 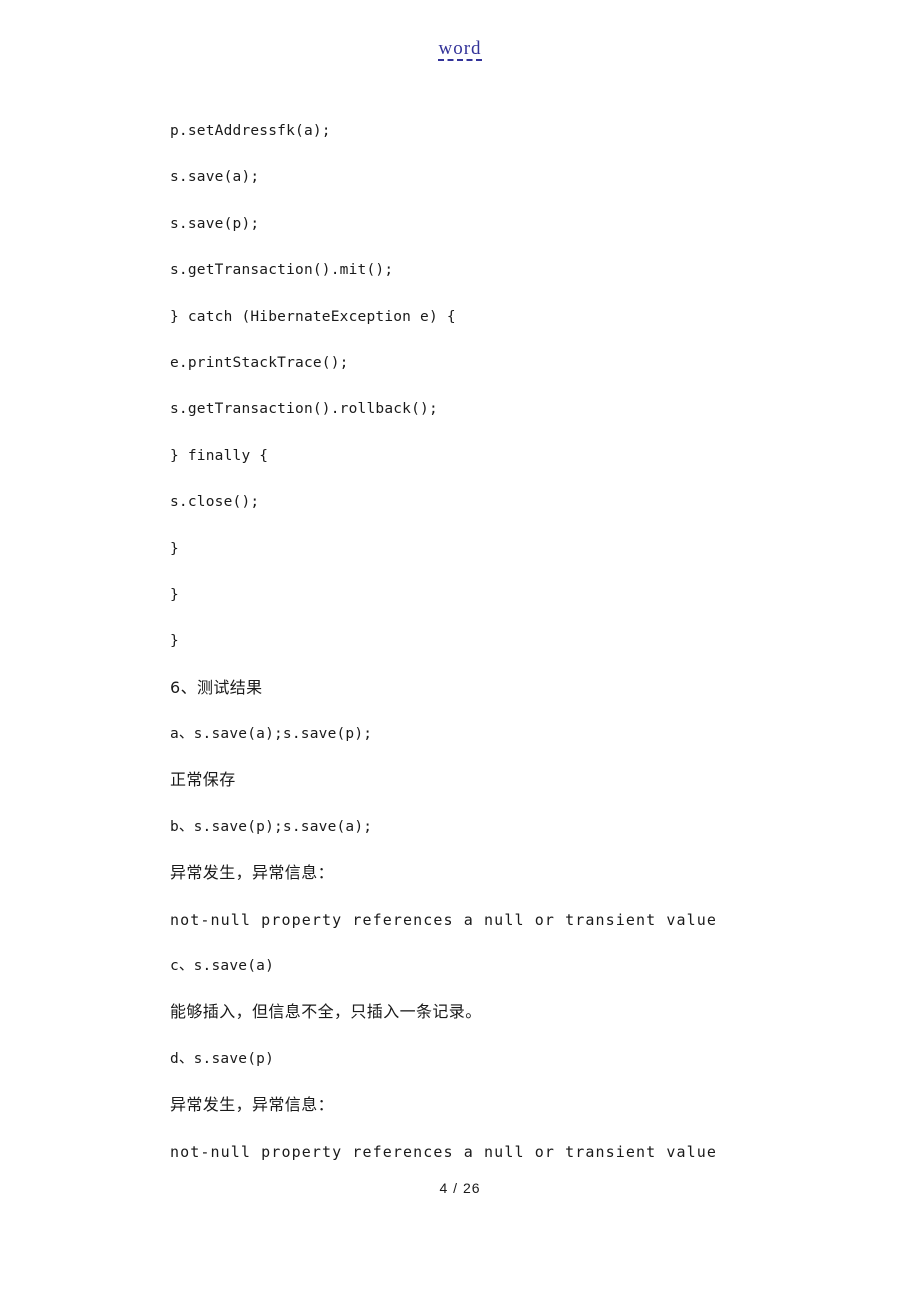 I want to click on document-line: s.save(a);, so click(x=215, y=177).